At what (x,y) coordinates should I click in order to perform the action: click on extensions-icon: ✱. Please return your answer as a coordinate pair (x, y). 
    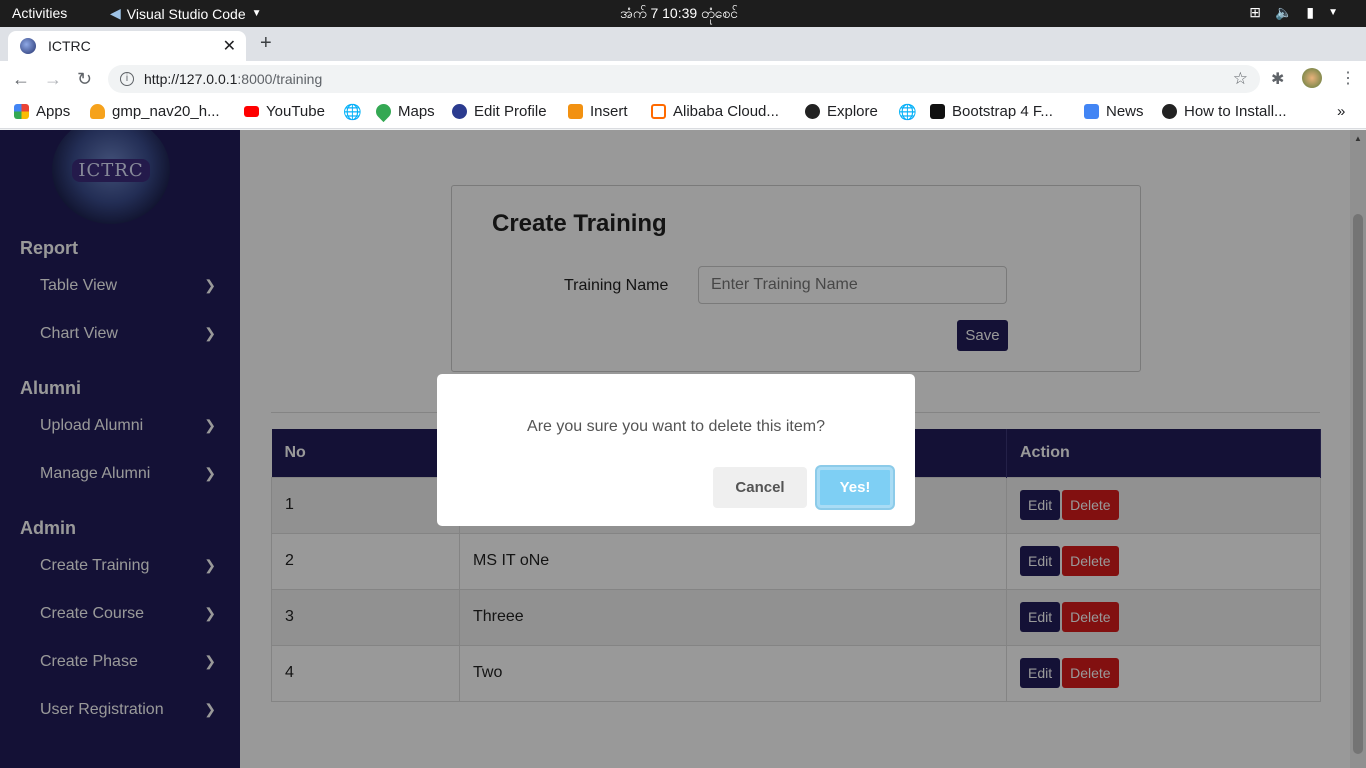
    Looking at the image, I should click on (1277, 79).